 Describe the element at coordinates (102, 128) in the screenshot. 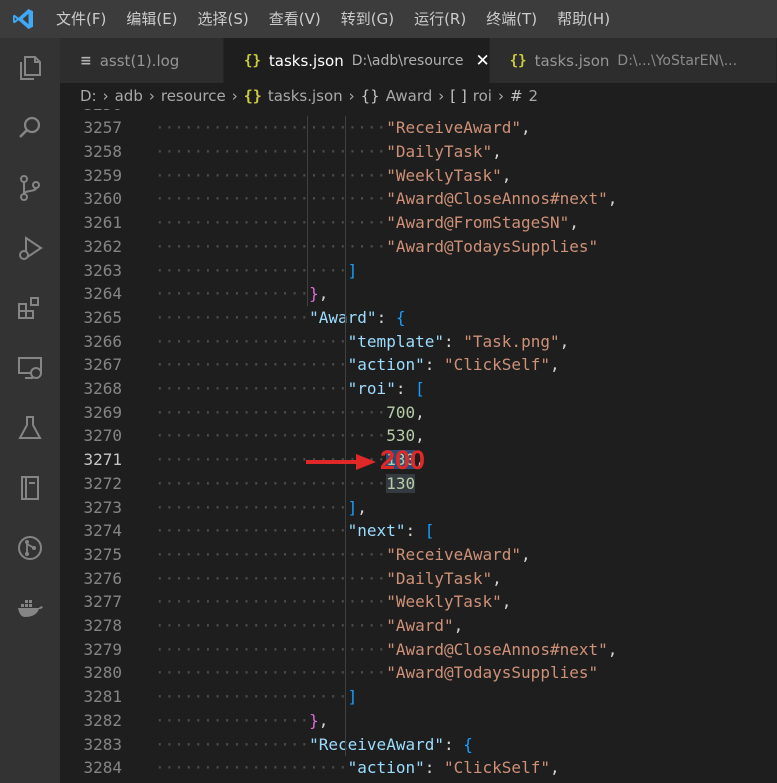

I see `line-number: 3257` at that location.